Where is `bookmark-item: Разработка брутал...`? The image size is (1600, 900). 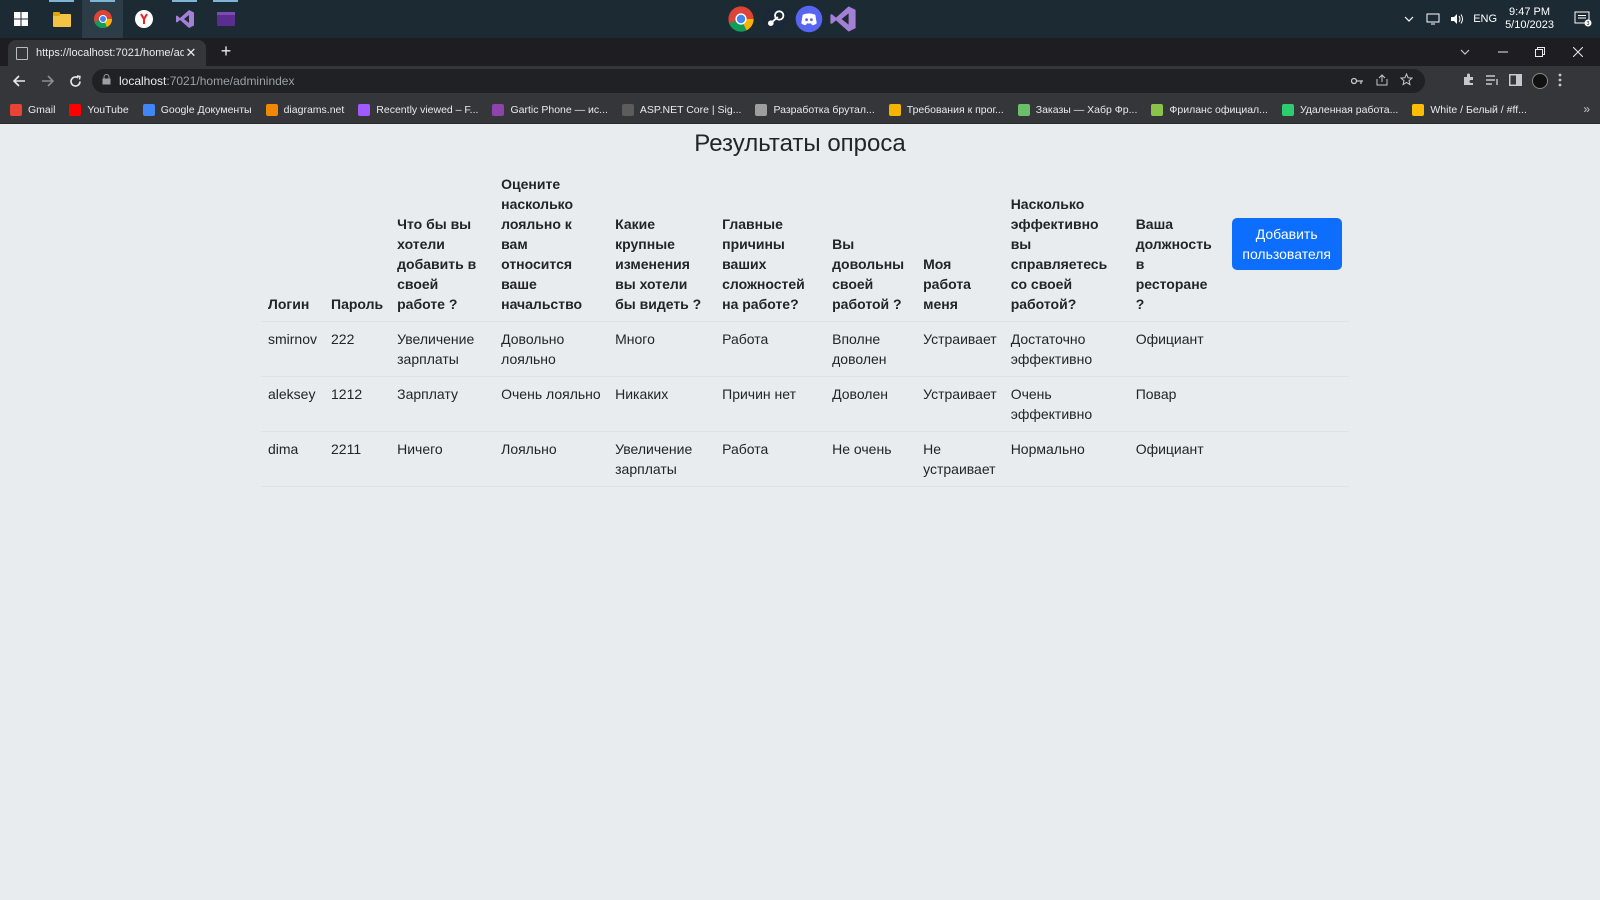
bookmark-item: Разработка брутал... is located at coordinates (815, 109).